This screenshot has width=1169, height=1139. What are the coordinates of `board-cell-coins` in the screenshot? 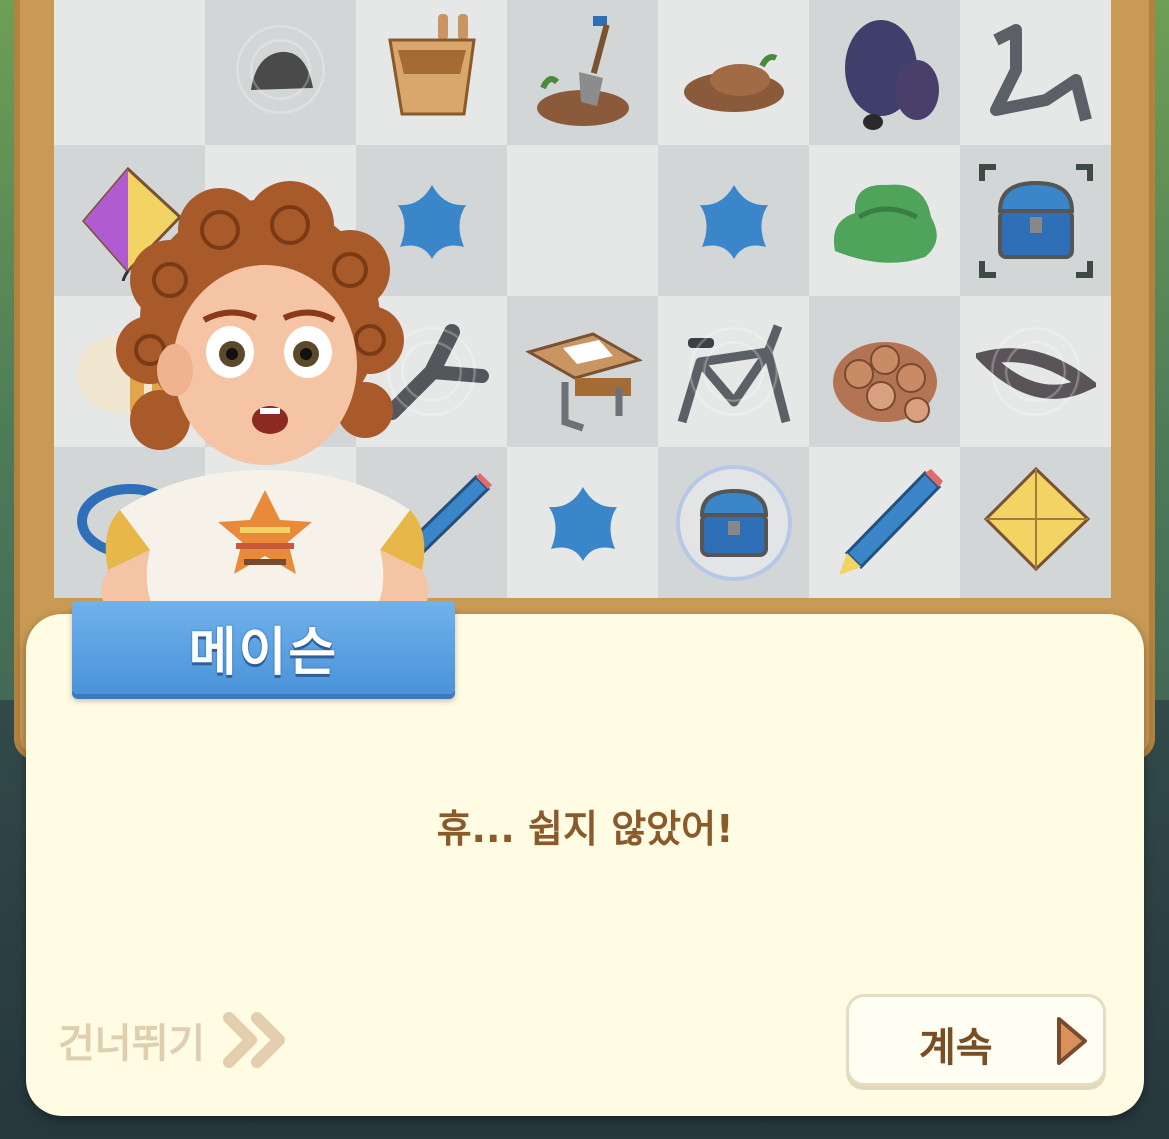 It's located at (884, 371).